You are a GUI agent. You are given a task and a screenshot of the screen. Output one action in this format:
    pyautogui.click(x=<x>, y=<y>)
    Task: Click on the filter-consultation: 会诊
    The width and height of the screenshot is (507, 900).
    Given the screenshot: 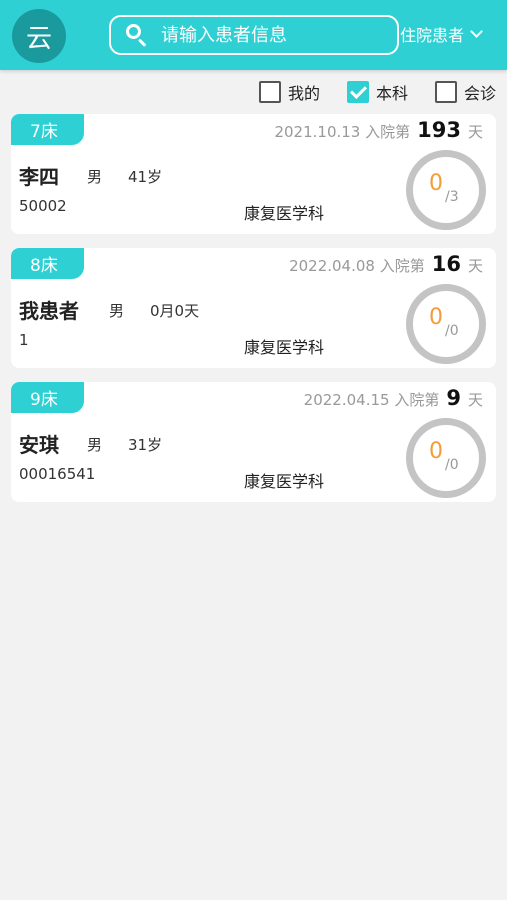 What is the action you would take?
    pyautogui.click(x=465, y=92)
    